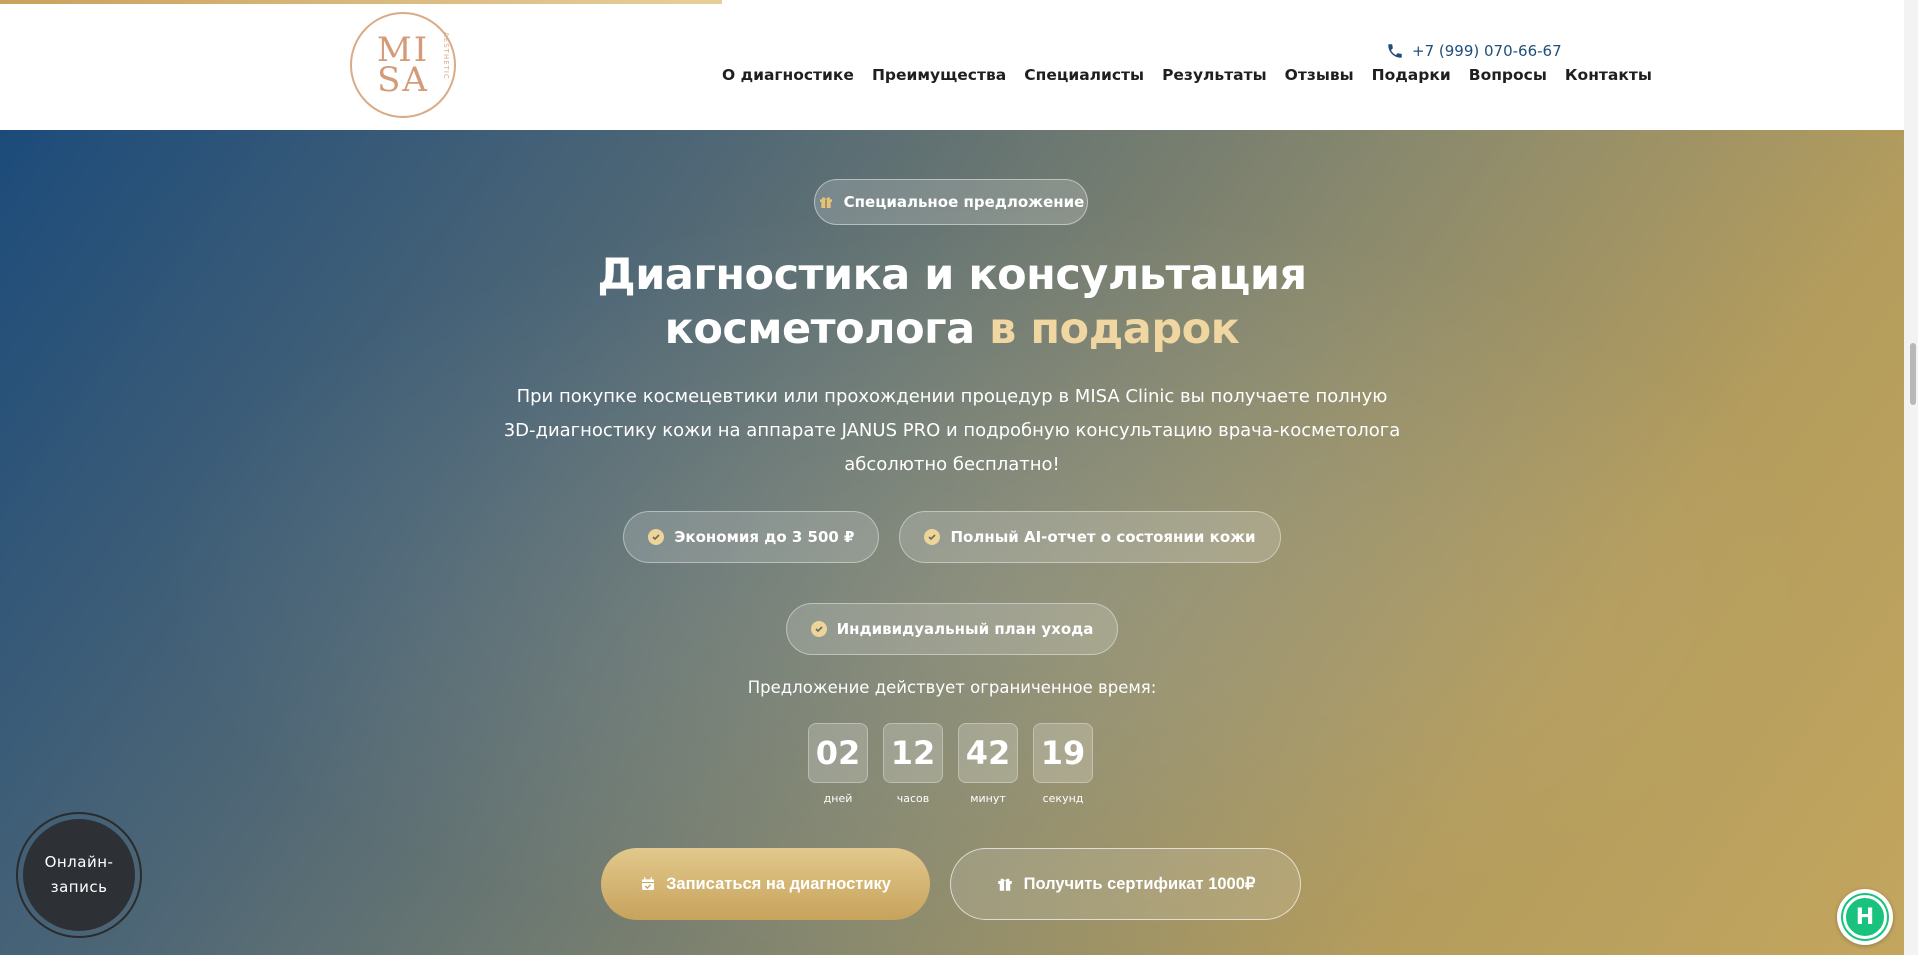  What do you see at coordinates (913, 753) in the screenshot?
I see `timer-value: 12` at bounding box center [913, 753].